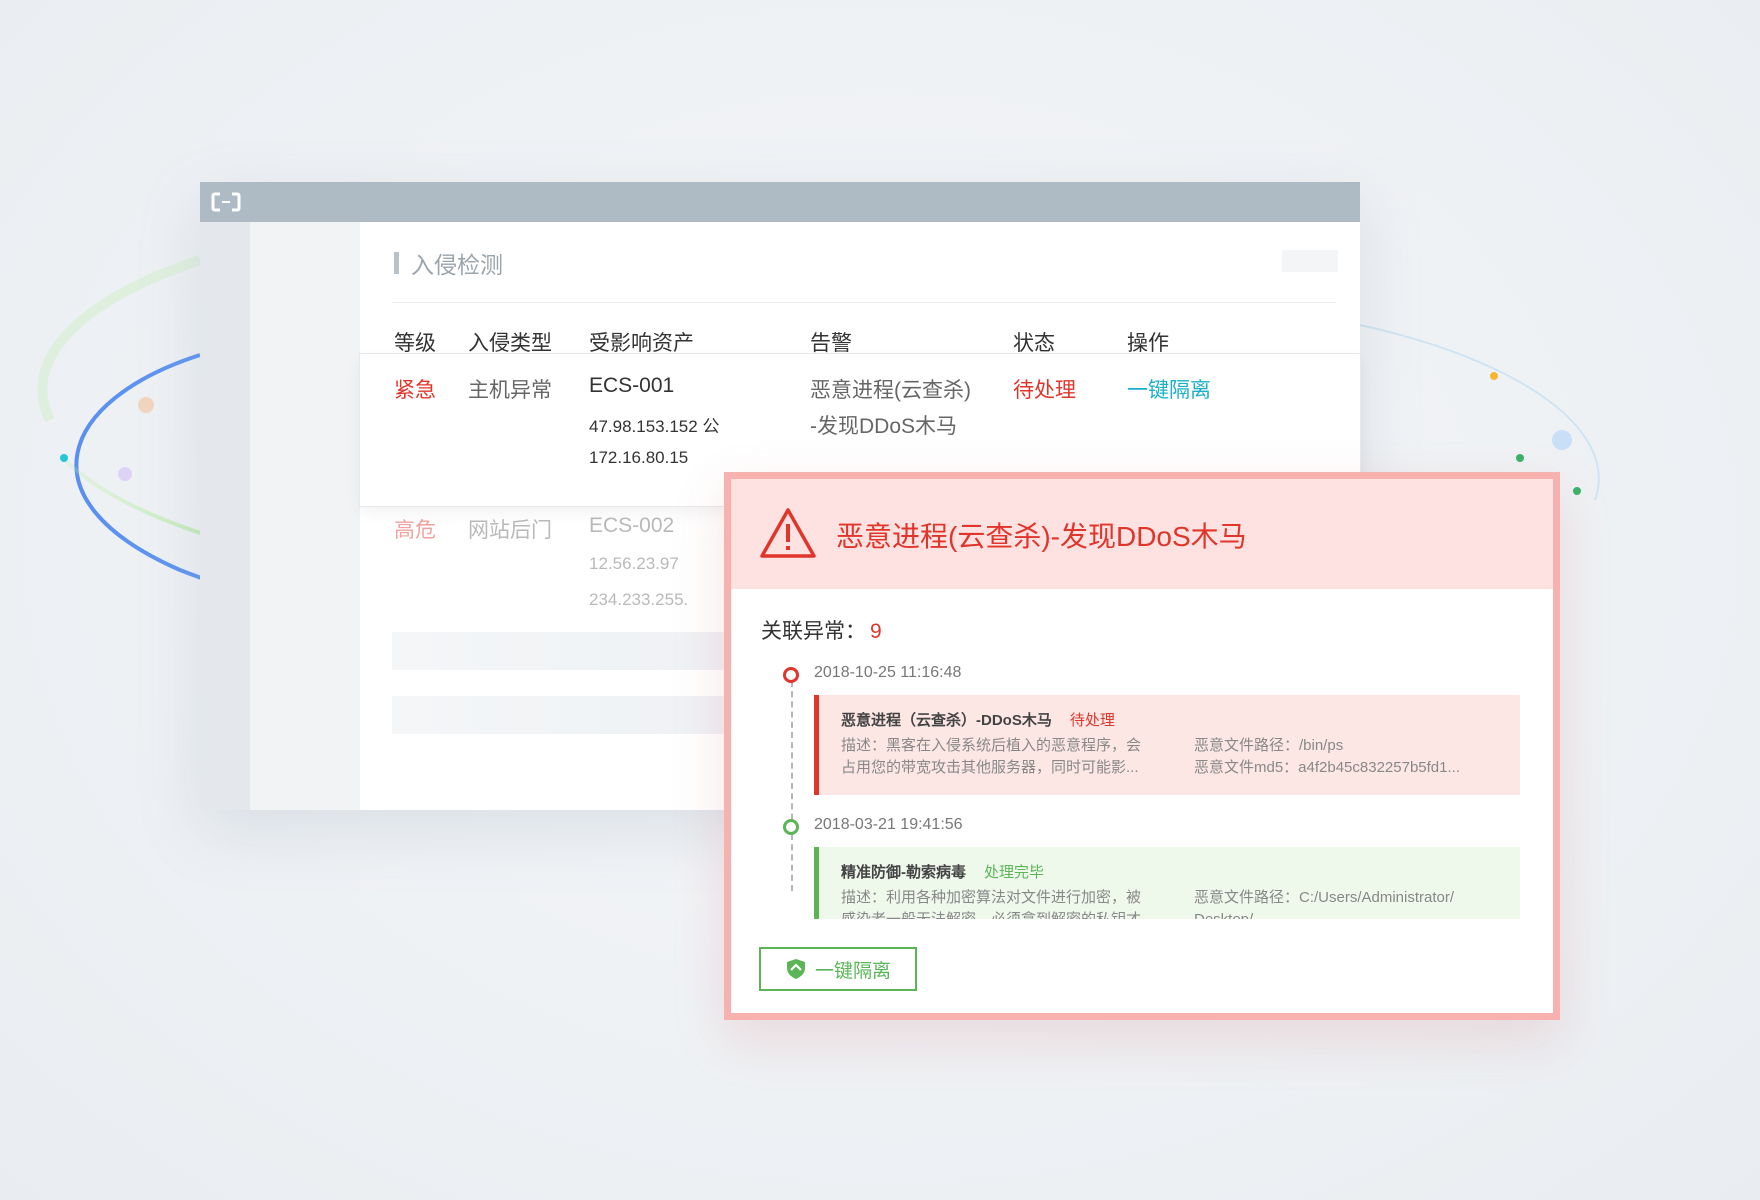 The image size is (1760, 1200). What do you see at coordinates (946, 720) in the screenshot?
I see `event-name: 恶意进程（云查杀）-DDoS木马` at bounding box center [946, 720].